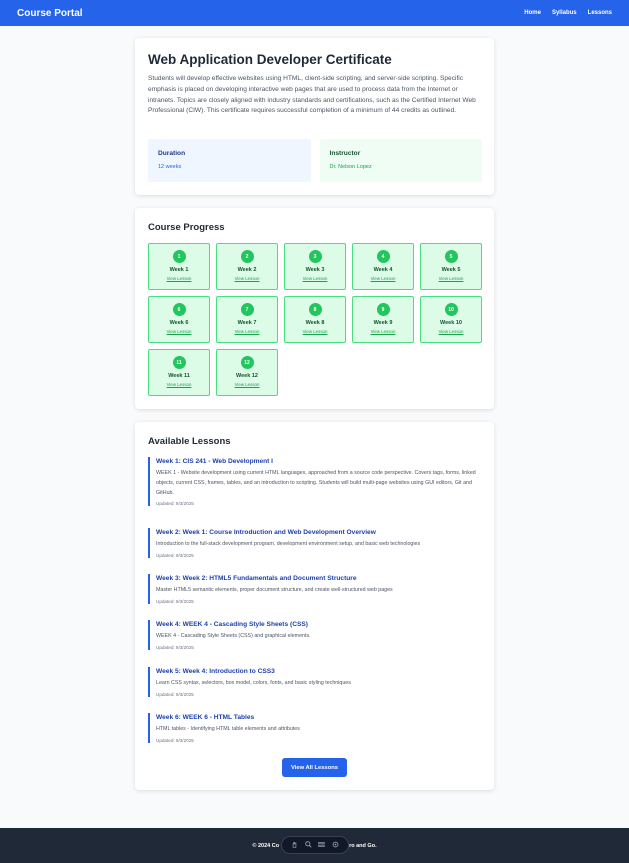 Image resolution: width=629 pixels, height=863 pixels. What do you see at coordinates (179, 376) in the screenshot?
I see `week-name: Week 11` at bounding box center [179, 376].